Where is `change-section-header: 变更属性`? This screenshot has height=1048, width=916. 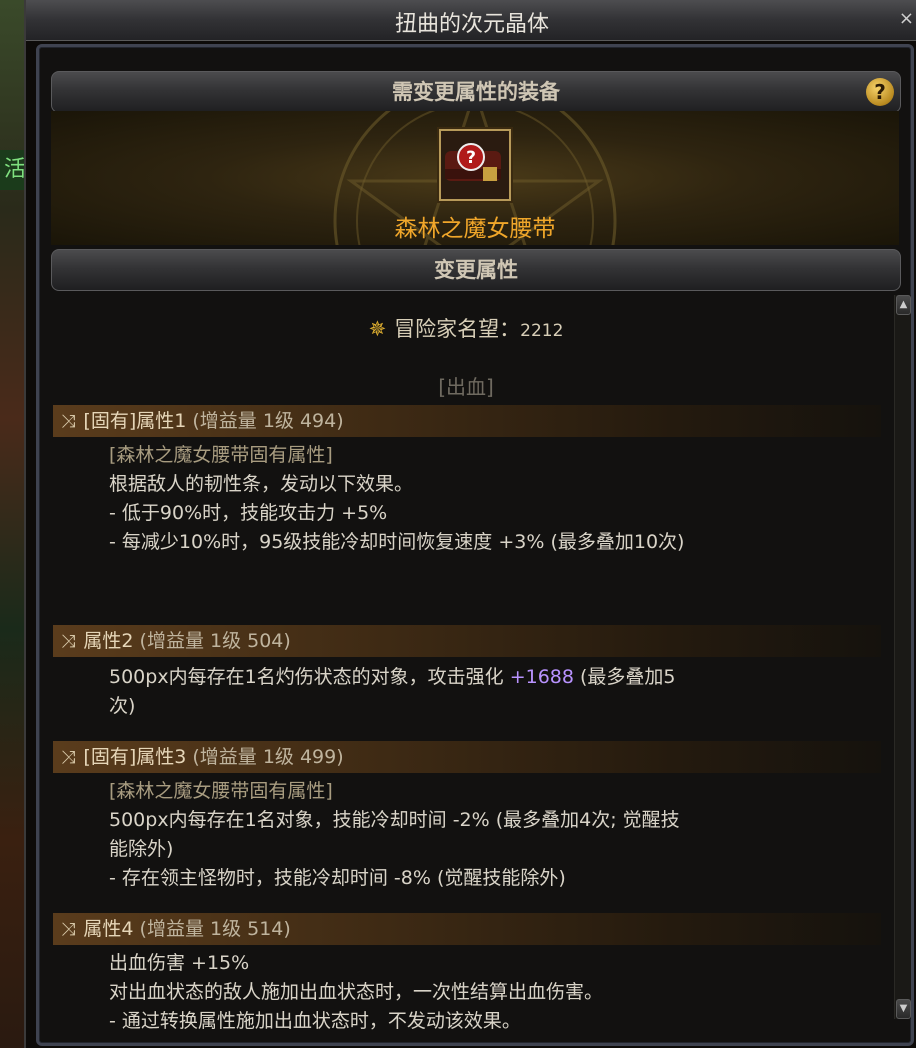 change-section-header: 变更属性 is located at coordinates (476, 270).